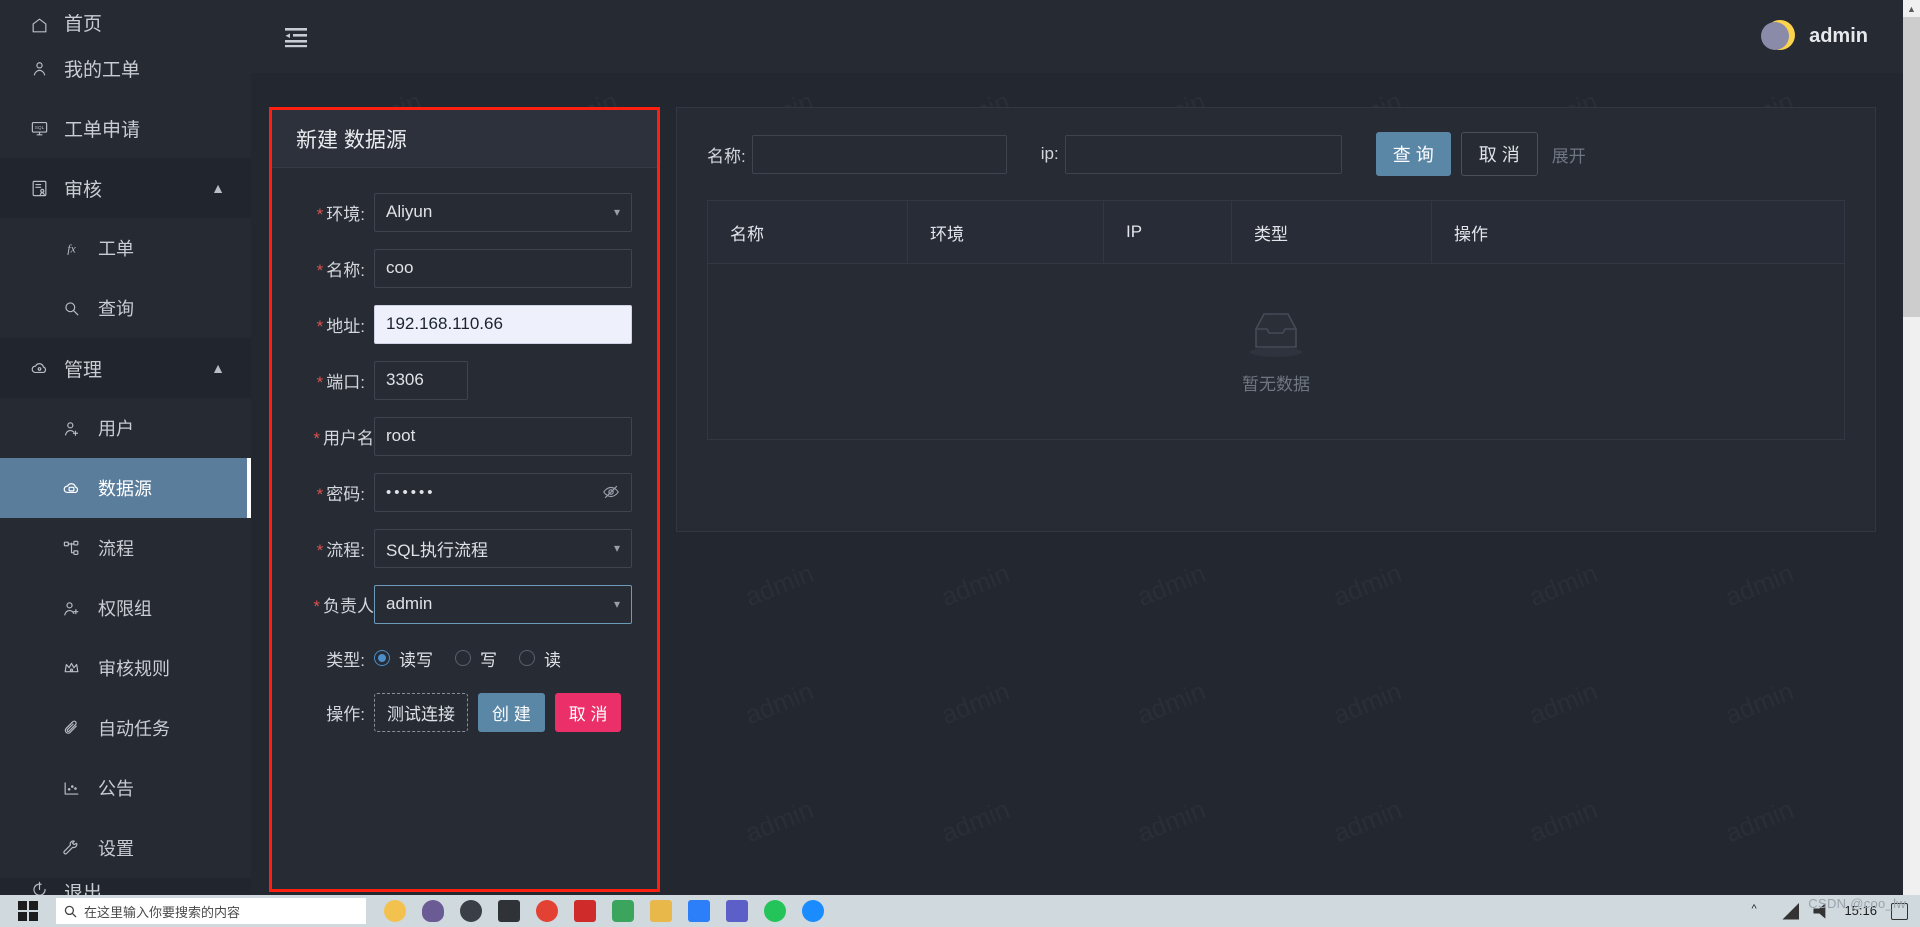 The width and height of the screenshot is (1920, 927). Describe the element at coordinates (503, 548) in the screenshot. I see `form-control-流程: SQL执行流程 ▾` at that location.